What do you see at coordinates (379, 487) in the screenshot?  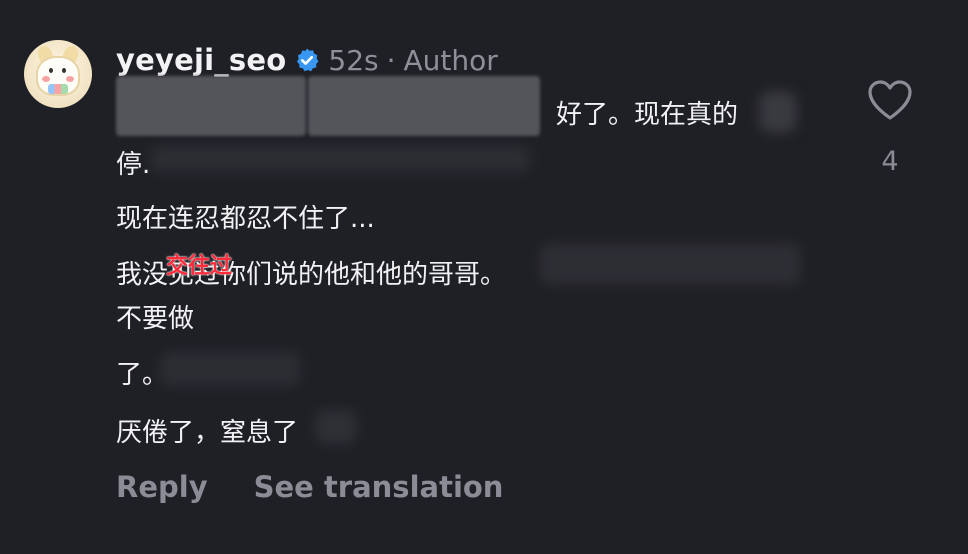 I see `see-translation-button: See translation` at bounding box center [379, 487].